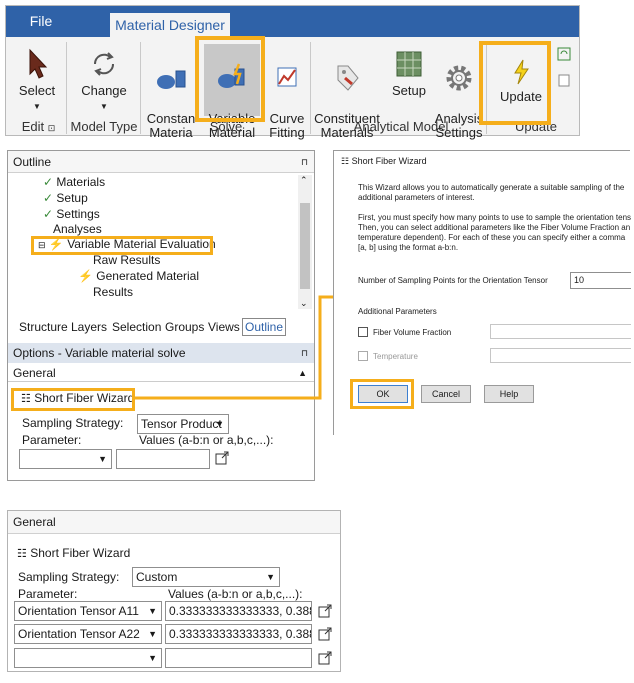  I want to click on wizard-title: Short Fiber Wizard, so click(389, 161).